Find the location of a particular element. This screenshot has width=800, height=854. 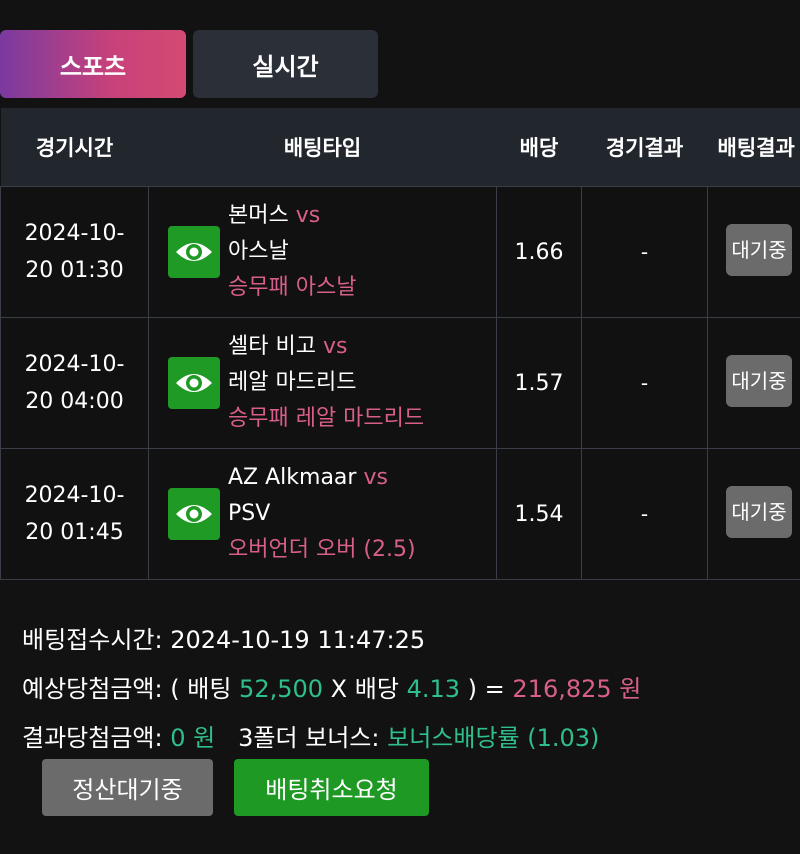

bet-type-cell: AZ Alkmaar vs PSV 오버언더 오버 (2.5) is located at coordinates (322, 514).